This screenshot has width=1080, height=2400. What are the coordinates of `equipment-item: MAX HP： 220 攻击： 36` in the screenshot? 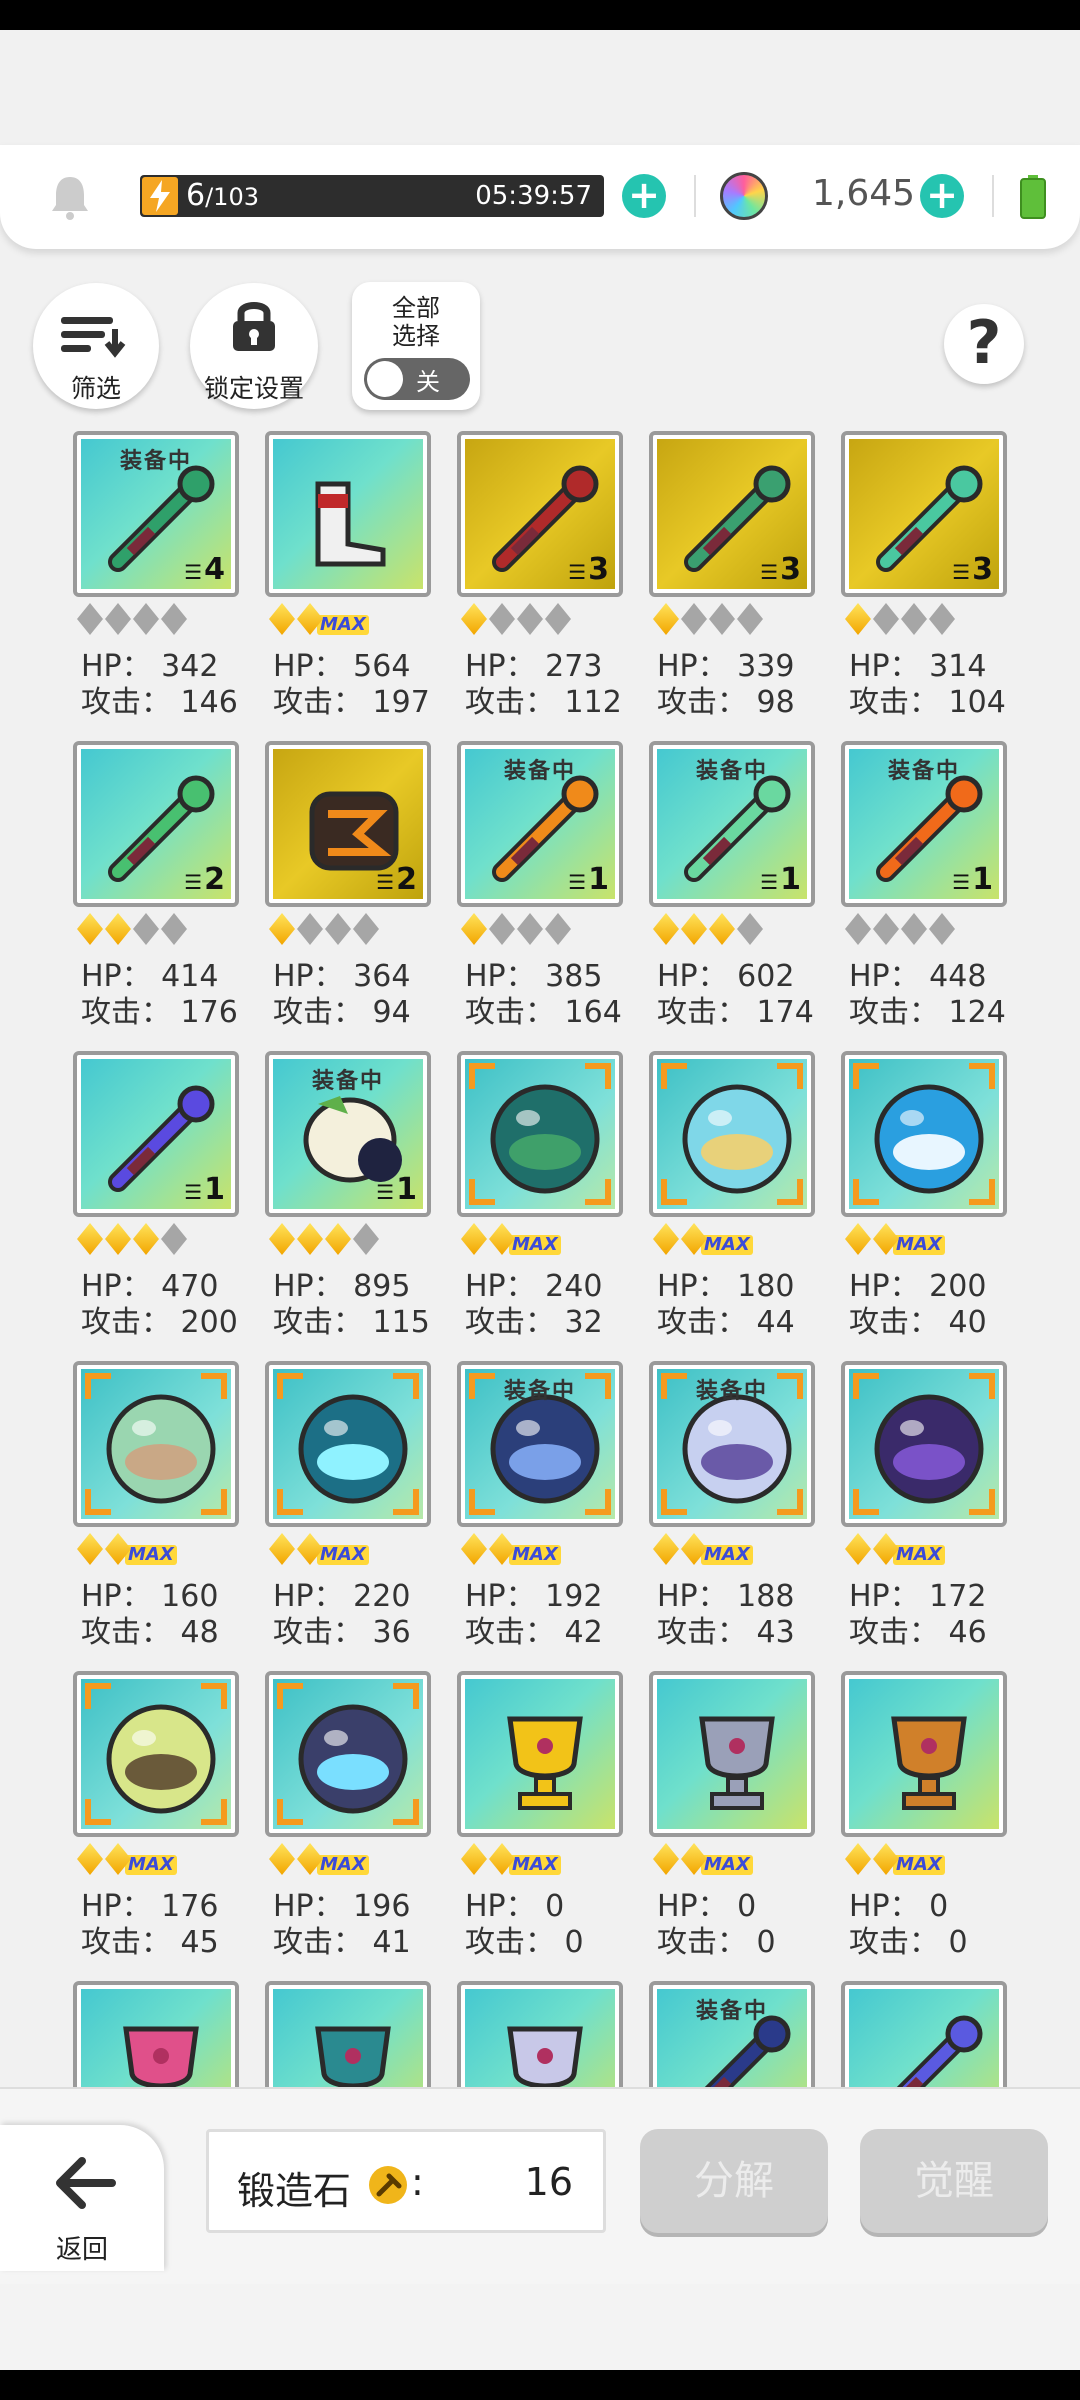 It's located at (350, 1511).